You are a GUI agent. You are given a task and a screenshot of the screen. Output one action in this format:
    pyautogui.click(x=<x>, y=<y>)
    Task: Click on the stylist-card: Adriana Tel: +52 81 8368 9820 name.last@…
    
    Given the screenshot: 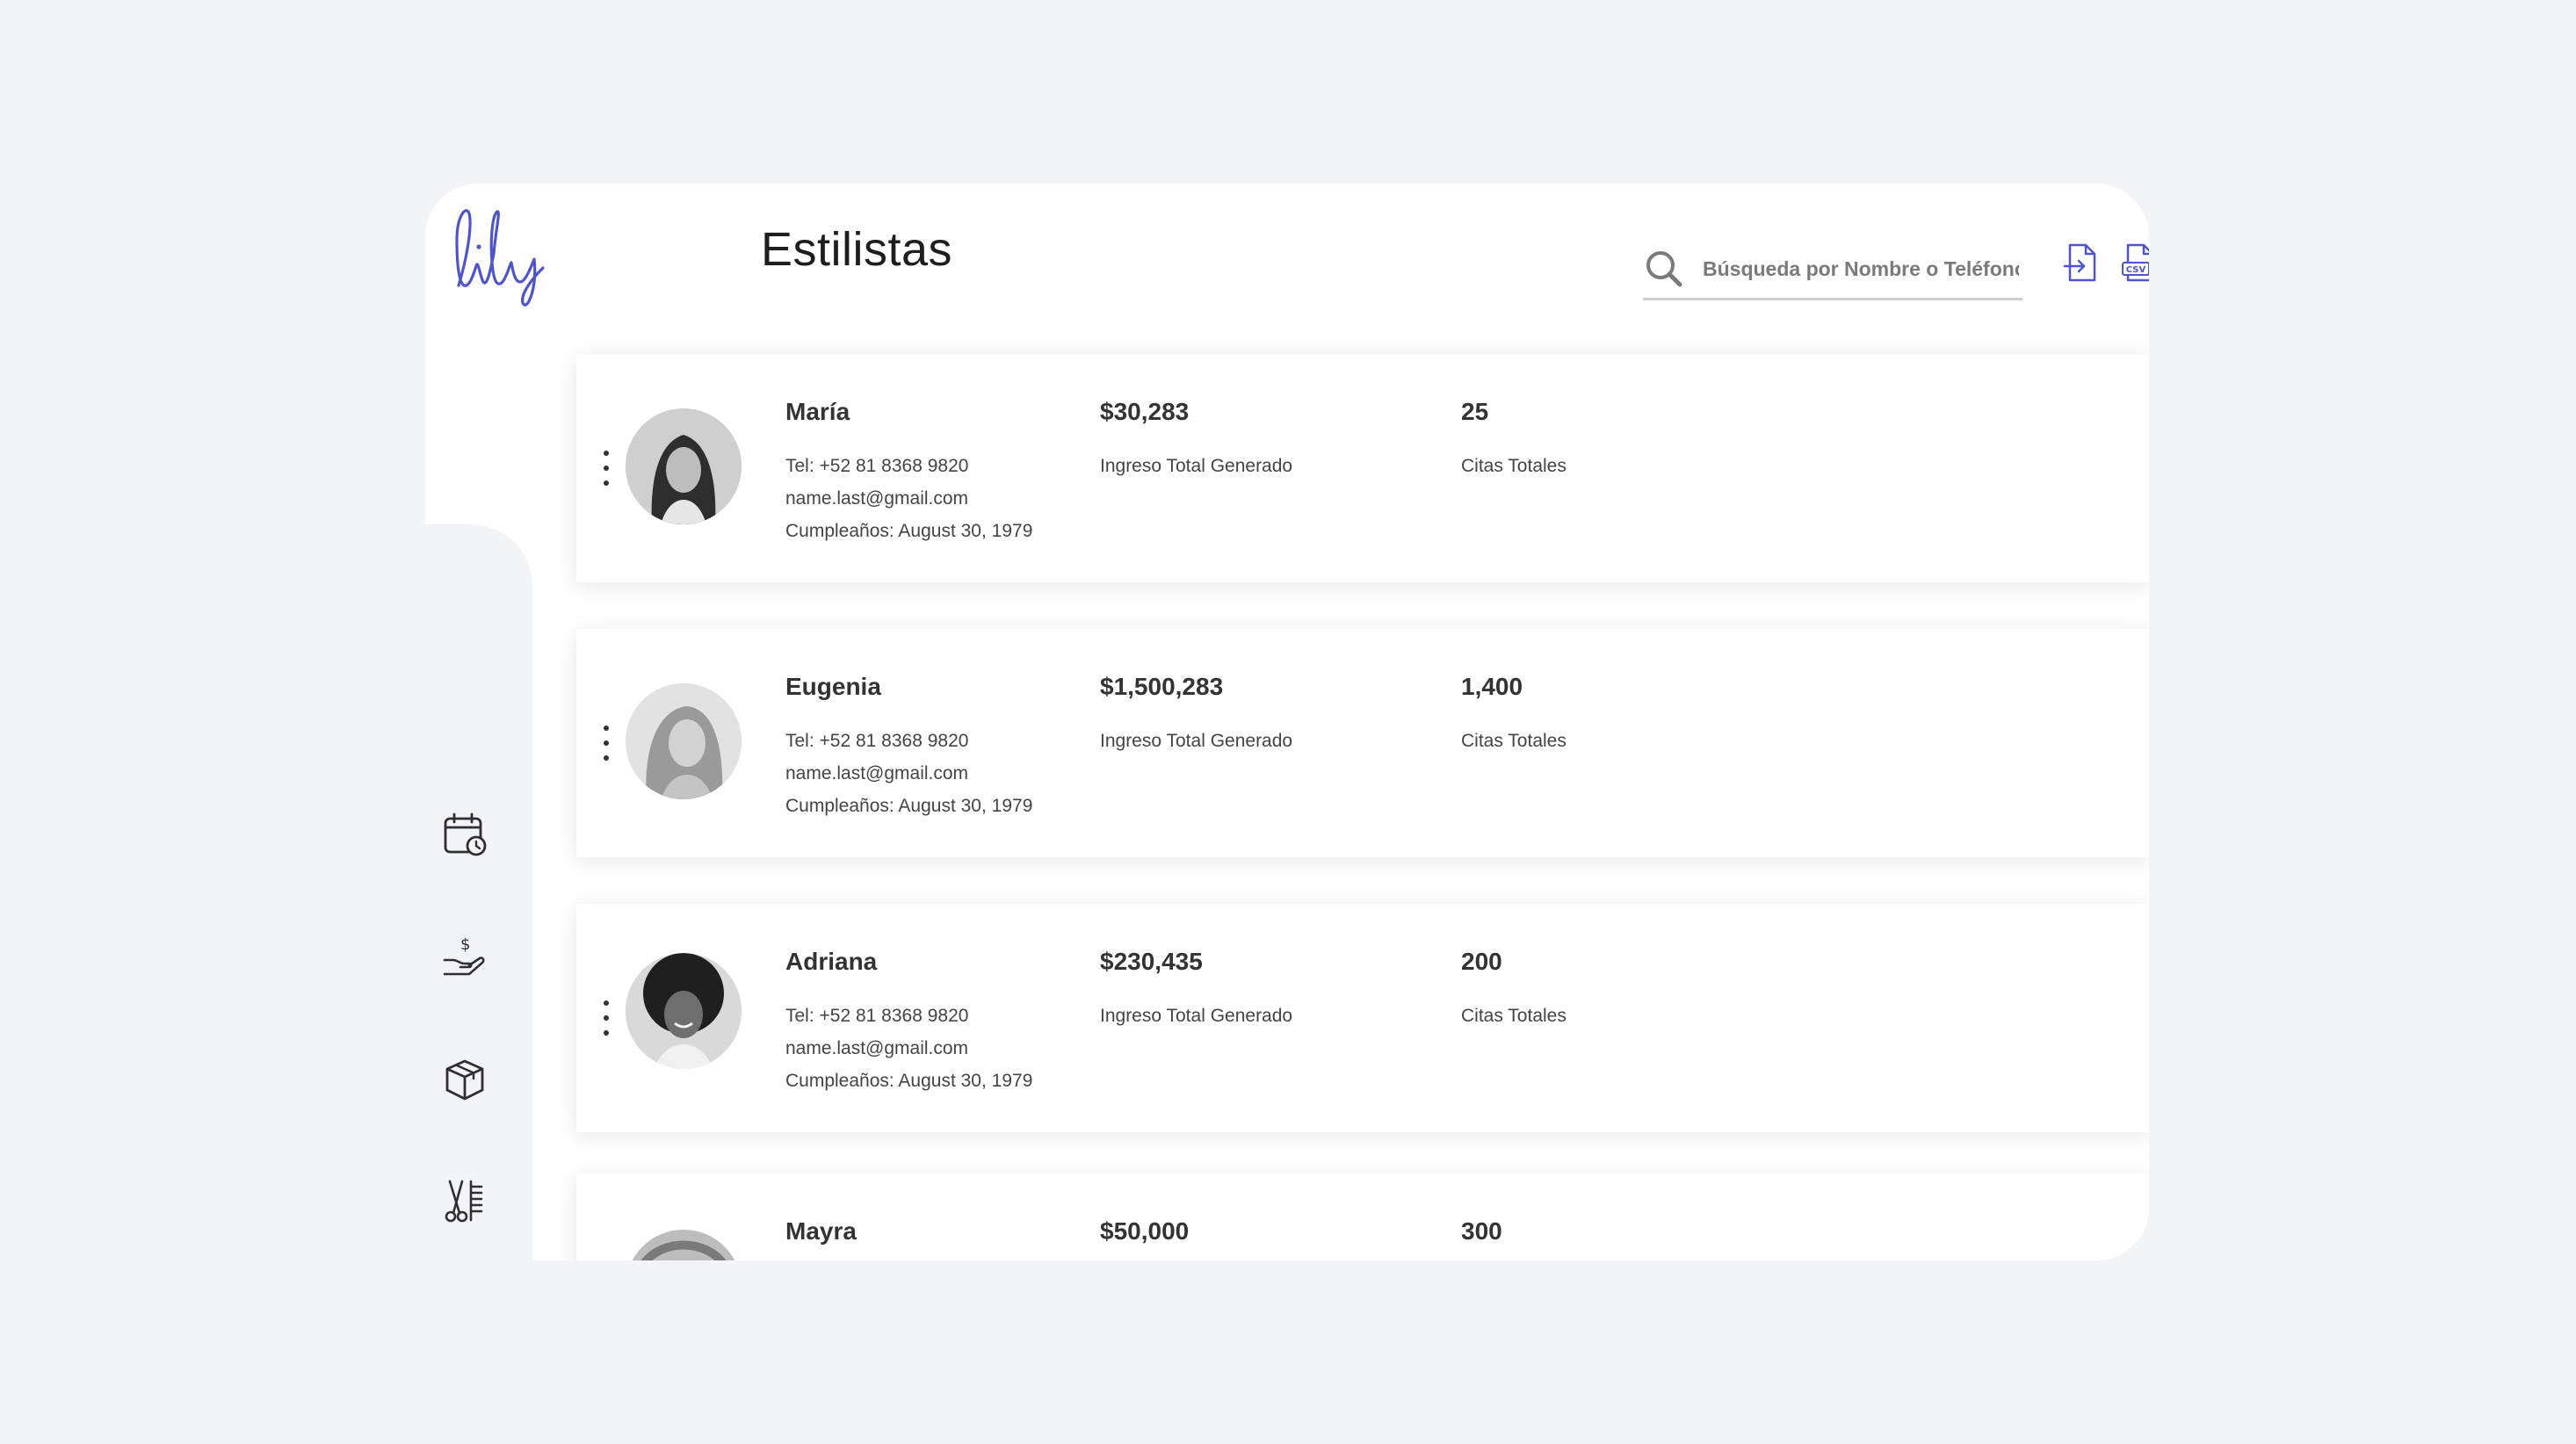 What is the action you would take?
    pyautogui.click(x=1362, y=1018)
    